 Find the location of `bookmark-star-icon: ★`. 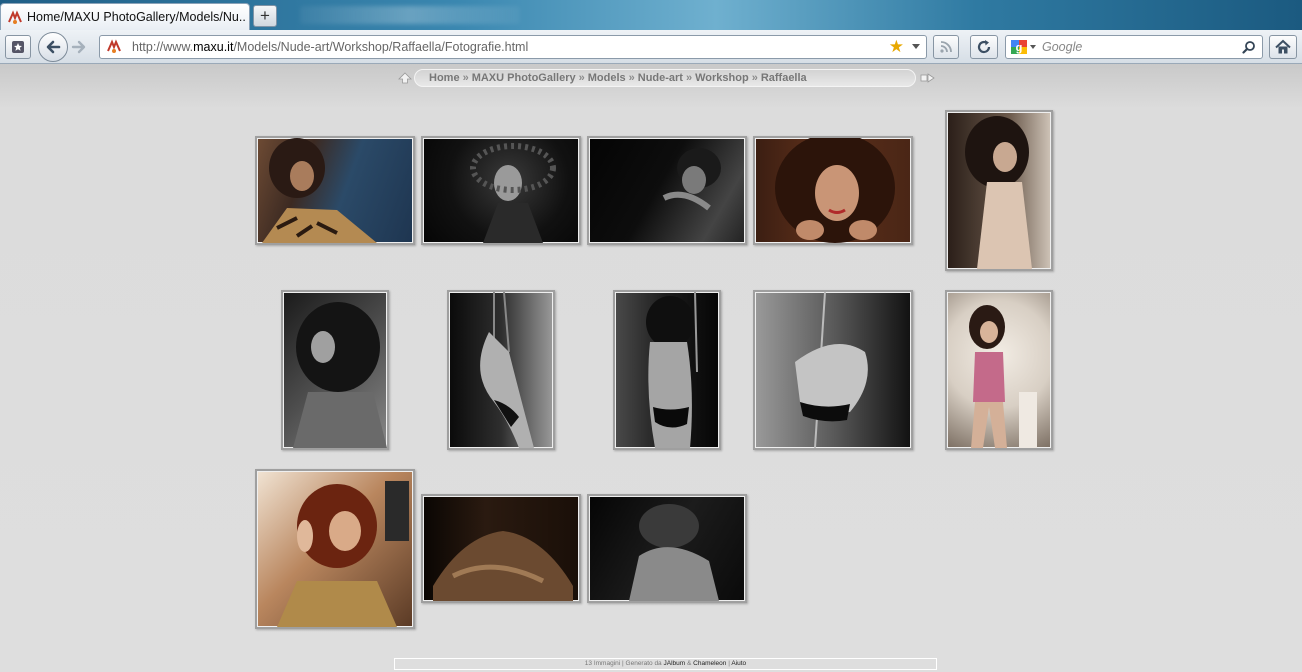

bookmark-star-icon: ★ is located at coordinates (896, 47).